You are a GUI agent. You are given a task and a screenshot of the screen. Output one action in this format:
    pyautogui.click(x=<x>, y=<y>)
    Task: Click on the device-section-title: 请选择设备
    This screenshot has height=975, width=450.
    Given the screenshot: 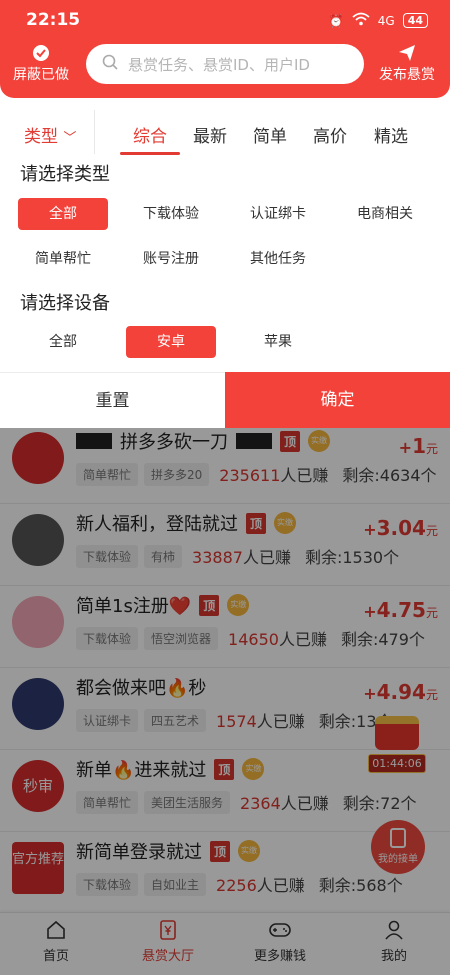 What is the action you would take?
    pyautogui.click(x=65, y=303)
    